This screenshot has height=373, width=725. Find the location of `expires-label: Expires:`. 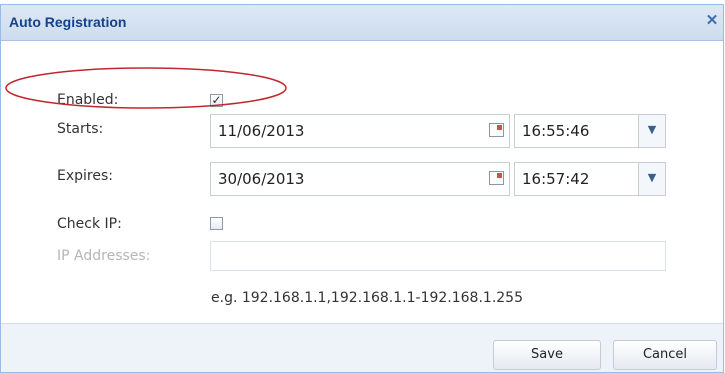

expires-label: Expires: is located at coordinates (85, 176).